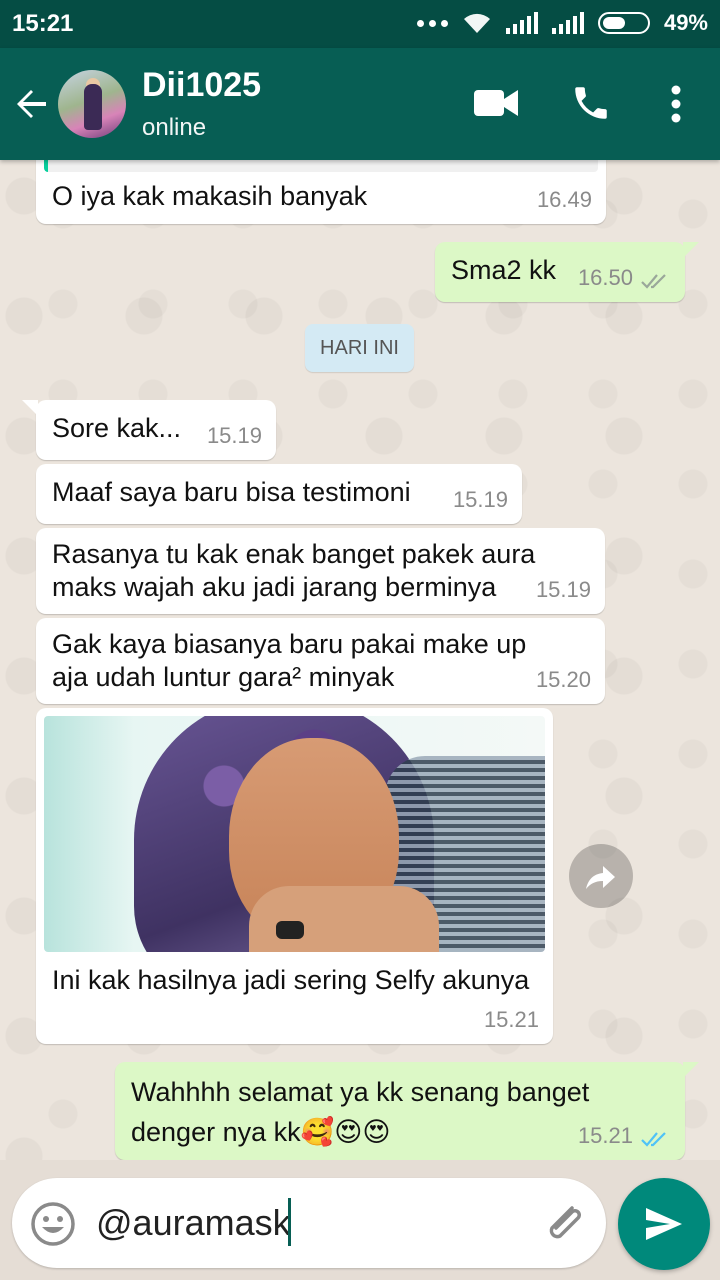  Describe the element at coordinates (476, 23) in the screenshot. I see `wifi-icon` at that location.